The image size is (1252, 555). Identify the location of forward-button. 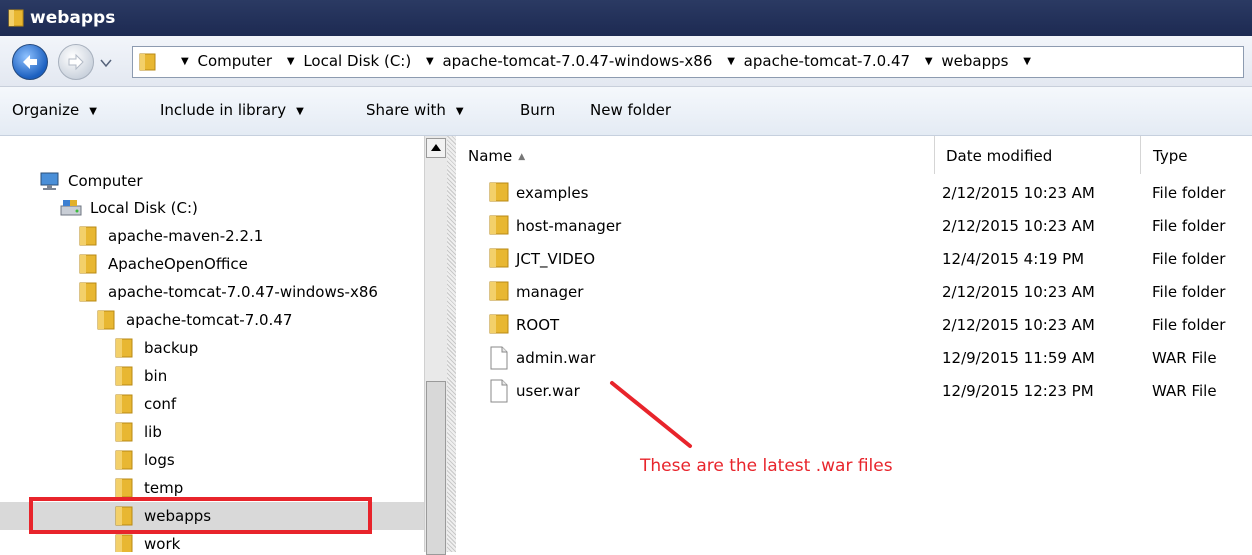
(76, 62).